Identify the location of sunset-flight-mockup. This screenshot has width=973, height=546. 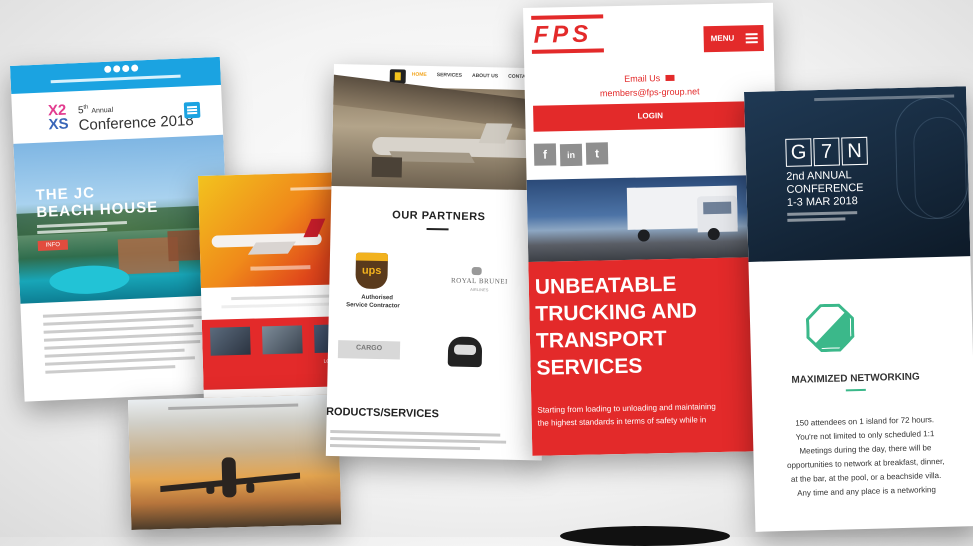
(235, 462).